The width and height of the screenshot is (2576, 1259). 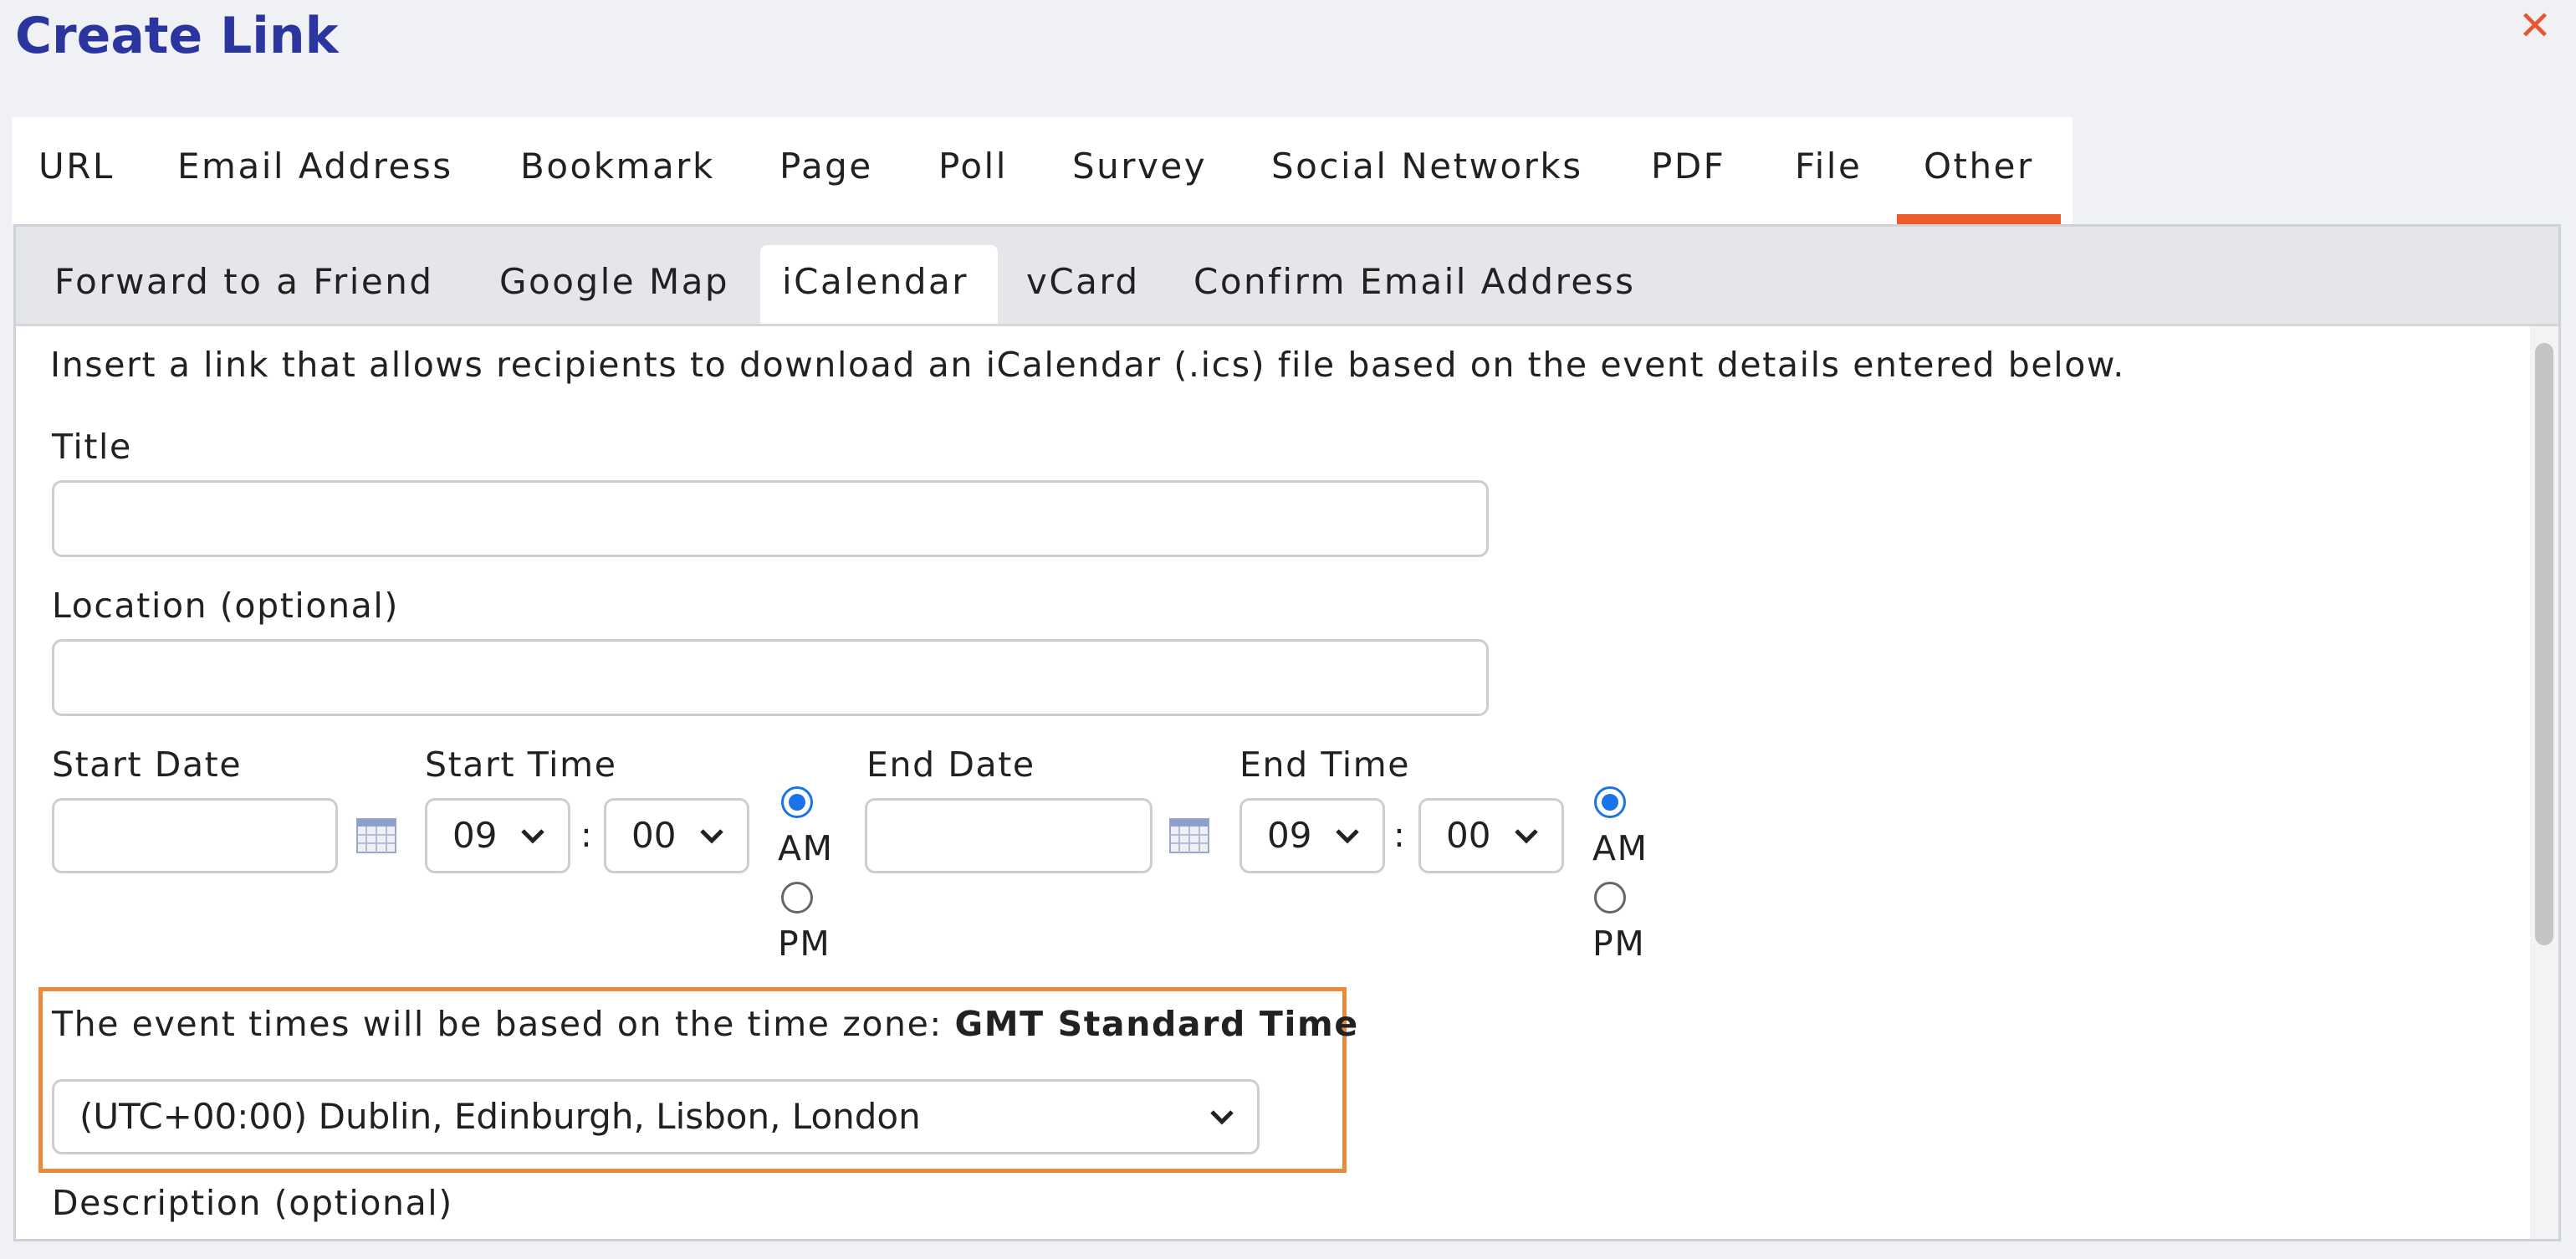 I want to click on start-date-label: Start Date, so click(x=147, y=765).